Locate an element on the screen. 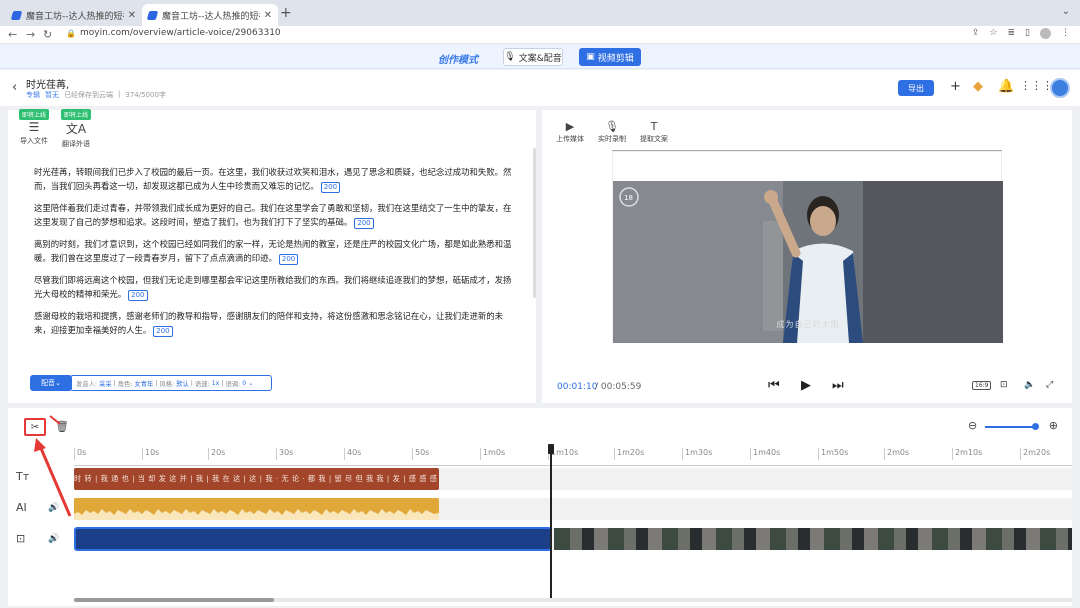 The image size is (1080, 608). video-track is located at coordinates (573, 539).